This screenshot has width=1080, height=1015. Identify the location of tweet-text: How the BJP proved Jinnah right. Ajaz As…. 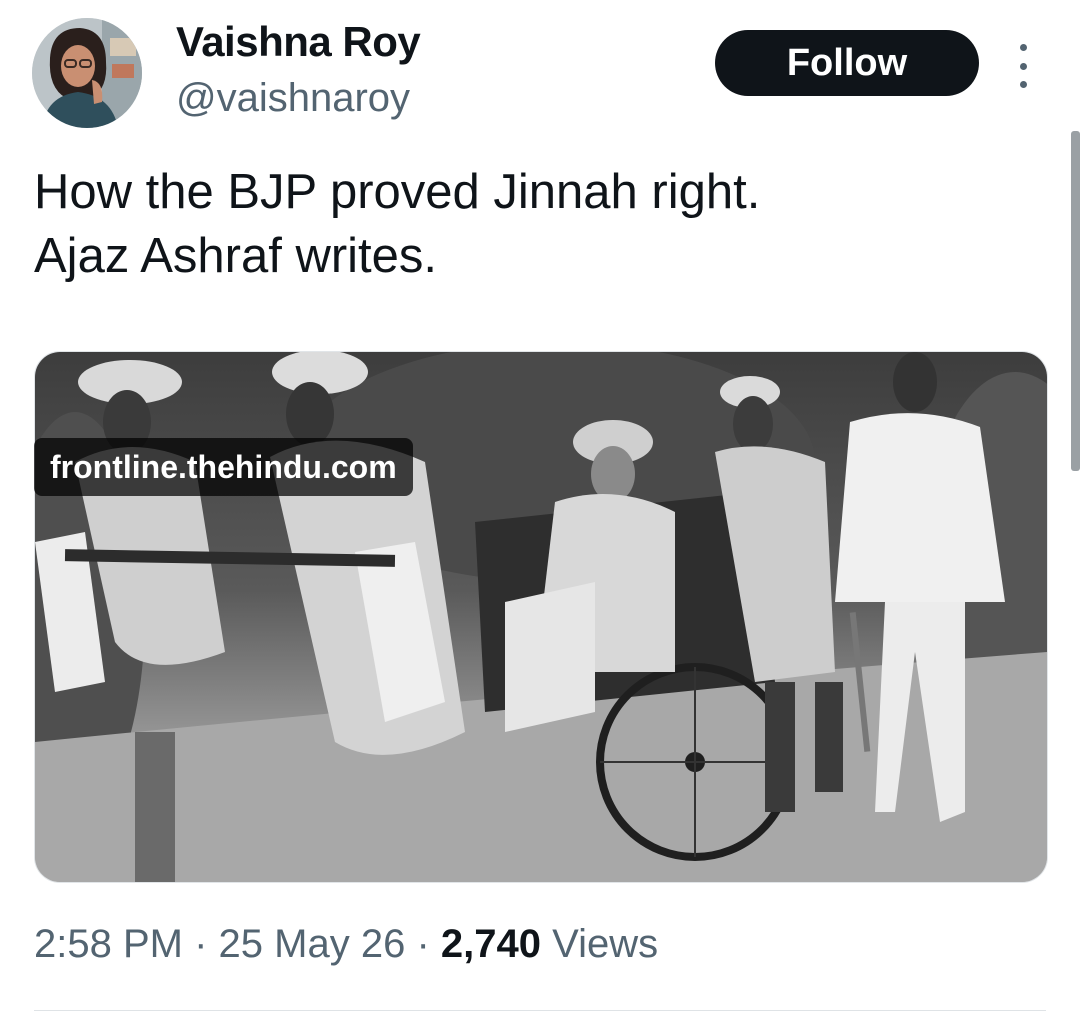
(534, 224).